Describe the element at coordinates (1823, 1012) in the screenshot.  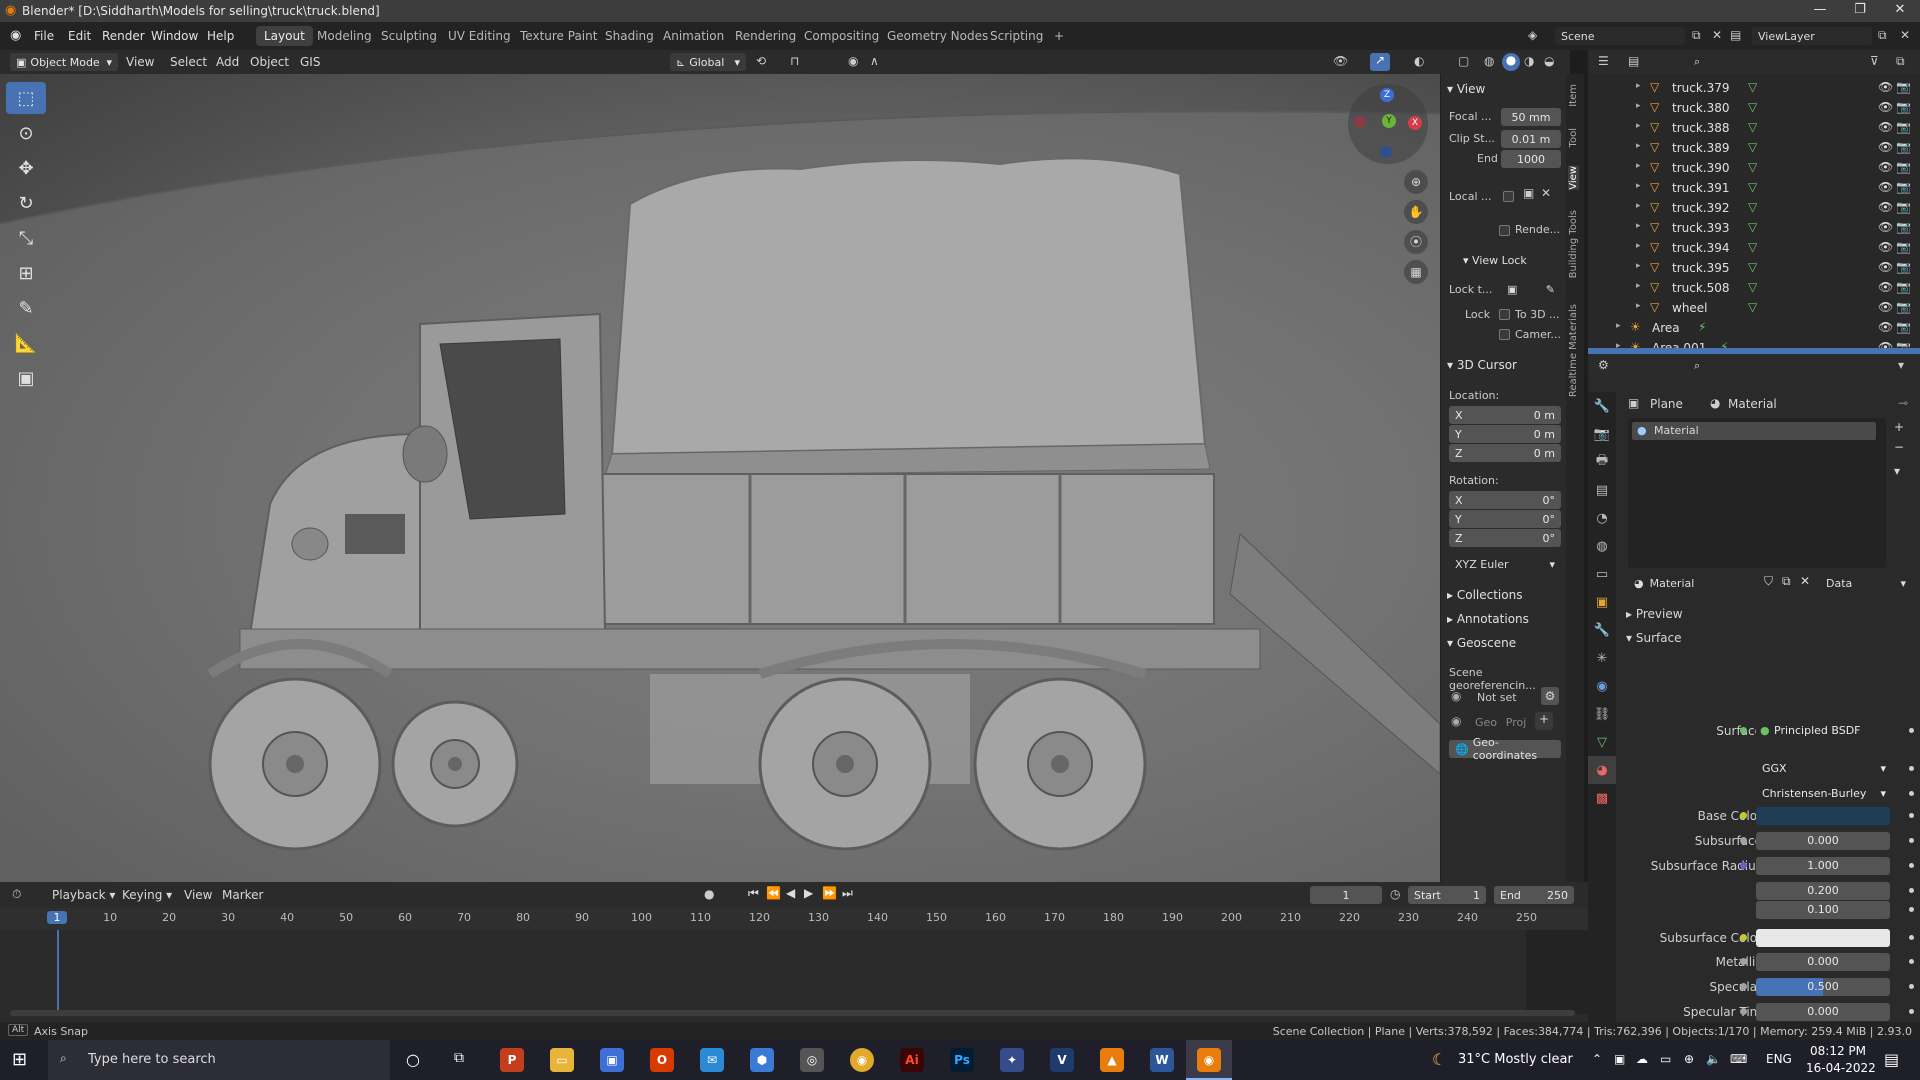
I see `numeric-field: 0.000` at that location.